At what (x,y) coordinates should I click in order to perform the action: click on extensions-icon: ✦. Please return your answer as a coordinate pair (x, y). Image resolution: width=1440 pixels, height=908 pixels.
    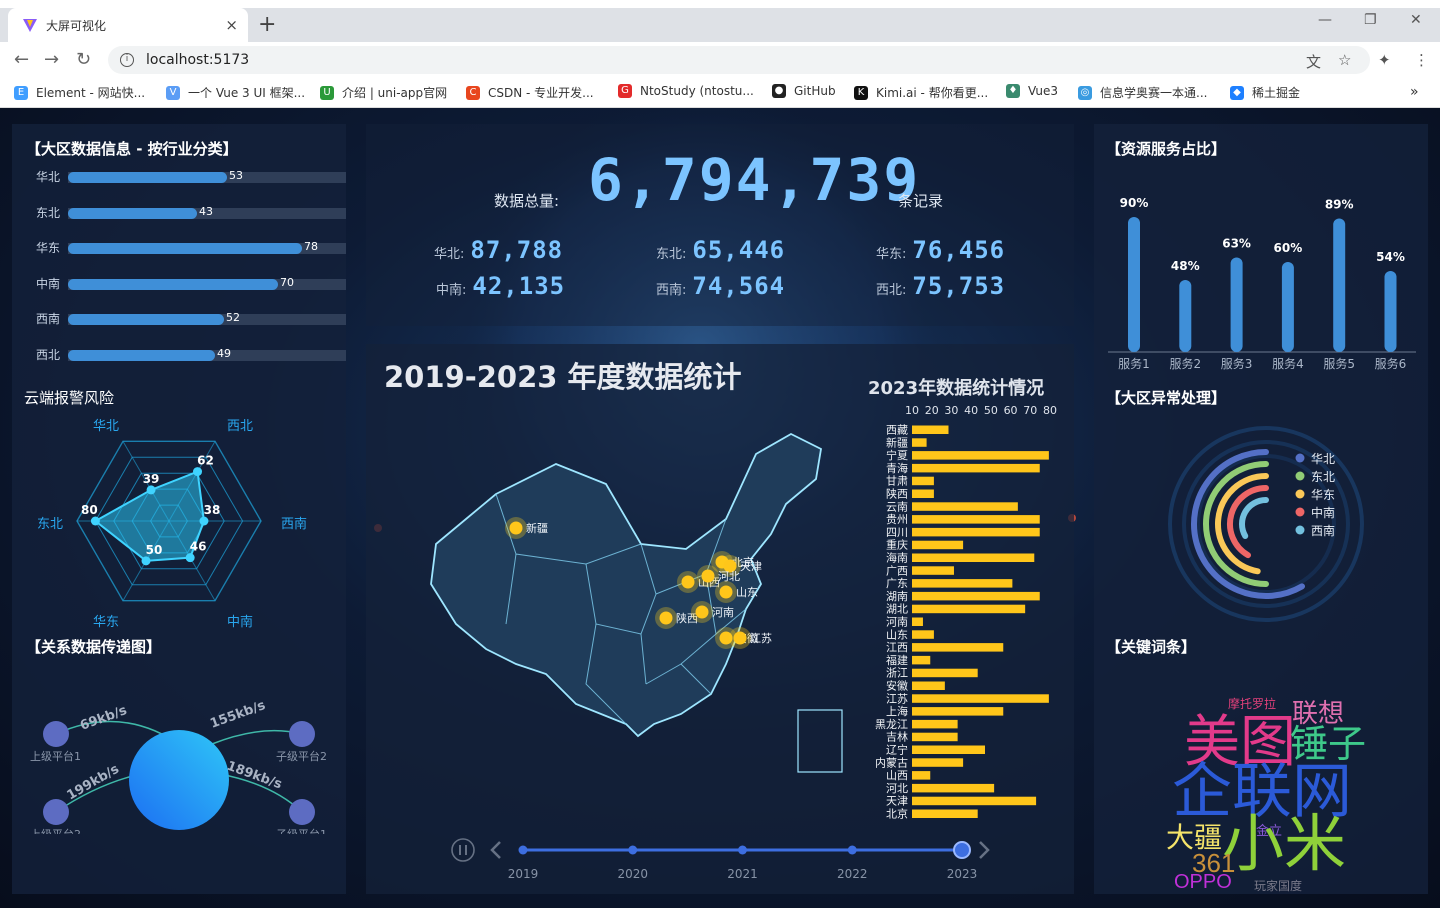
    Looking at the image, I should click on (1384, 60).